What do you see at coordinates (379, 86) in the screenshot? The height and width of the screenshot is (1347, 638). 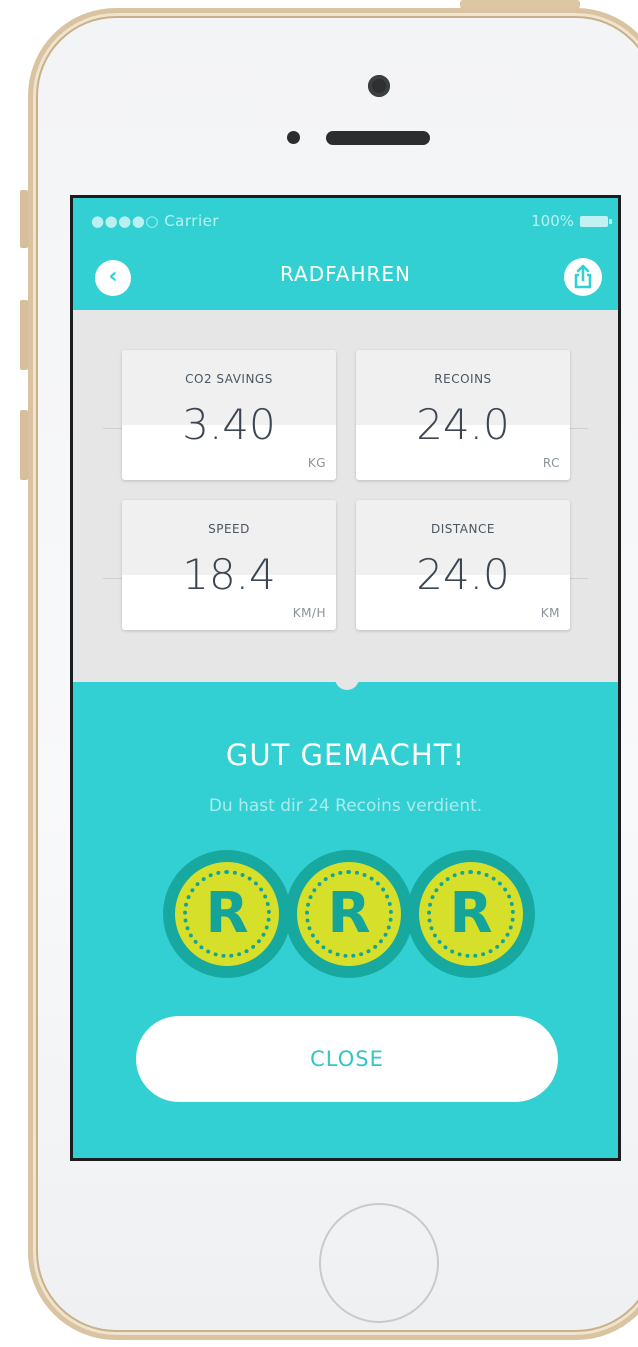 I see `front-camera` at bounding box center [379, 86].